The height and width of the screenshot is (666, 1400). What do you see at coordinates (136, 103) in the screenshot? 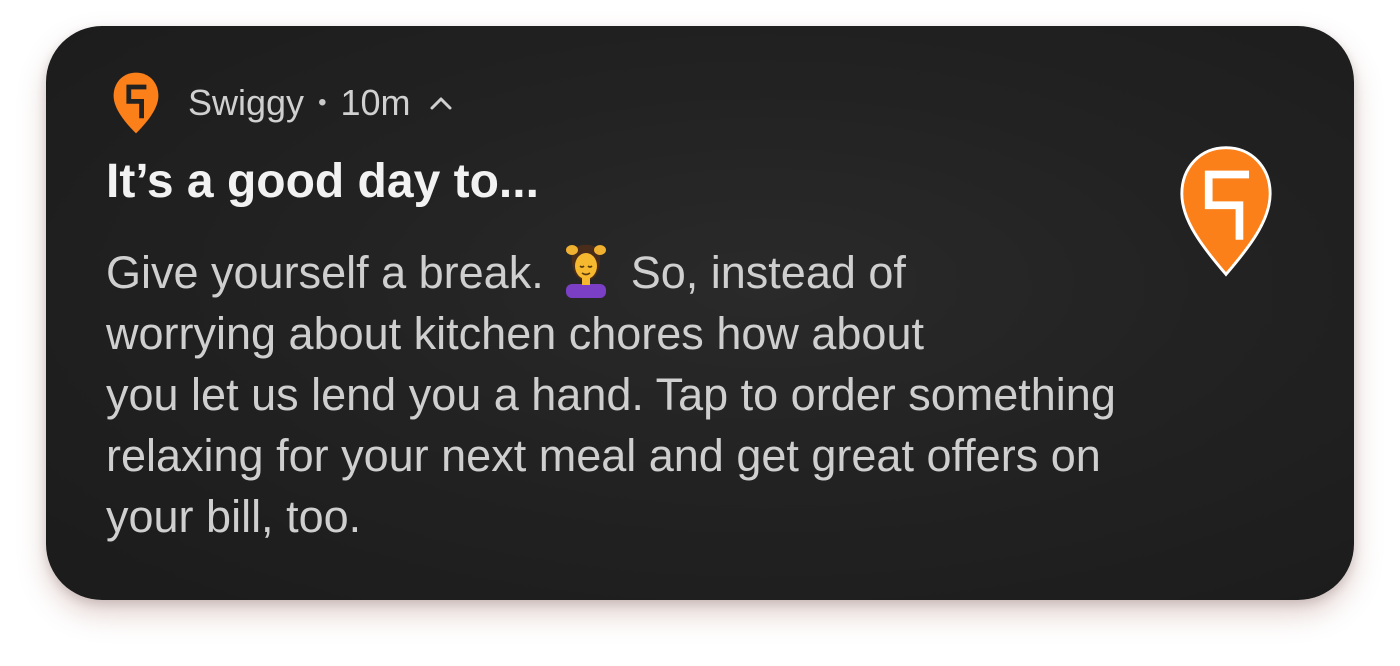
I see `swiggy-logo-icon` at bounding box center [136, 103].